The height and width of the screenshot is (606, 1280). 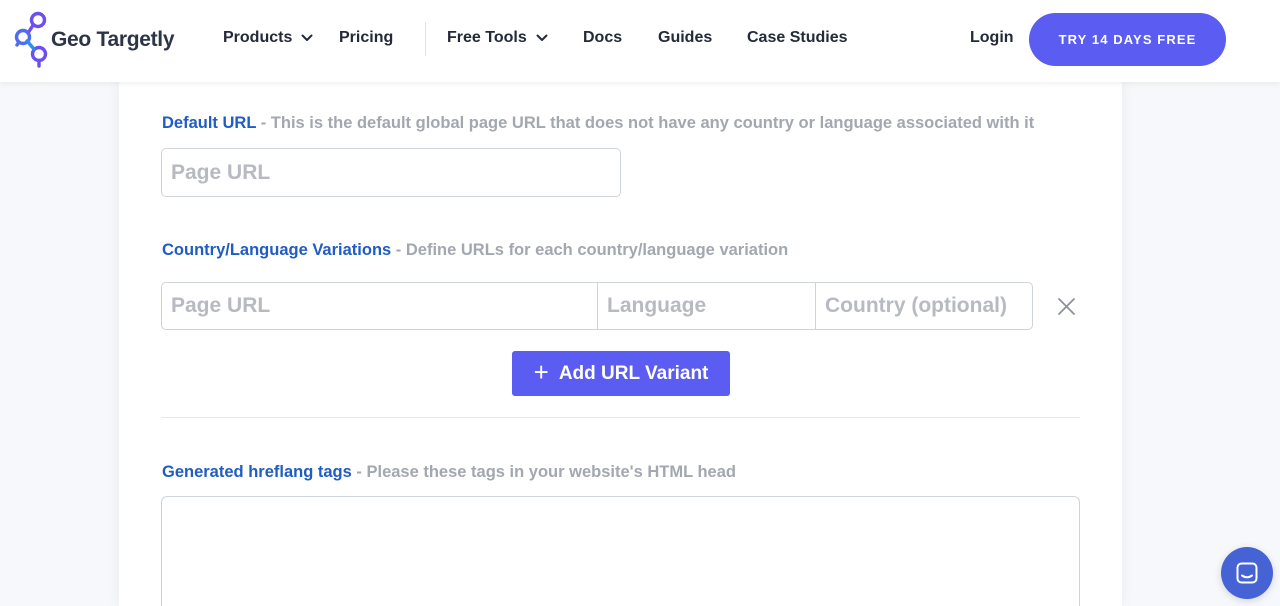 I want to click on close-icon, so click(x=1066, y=306).